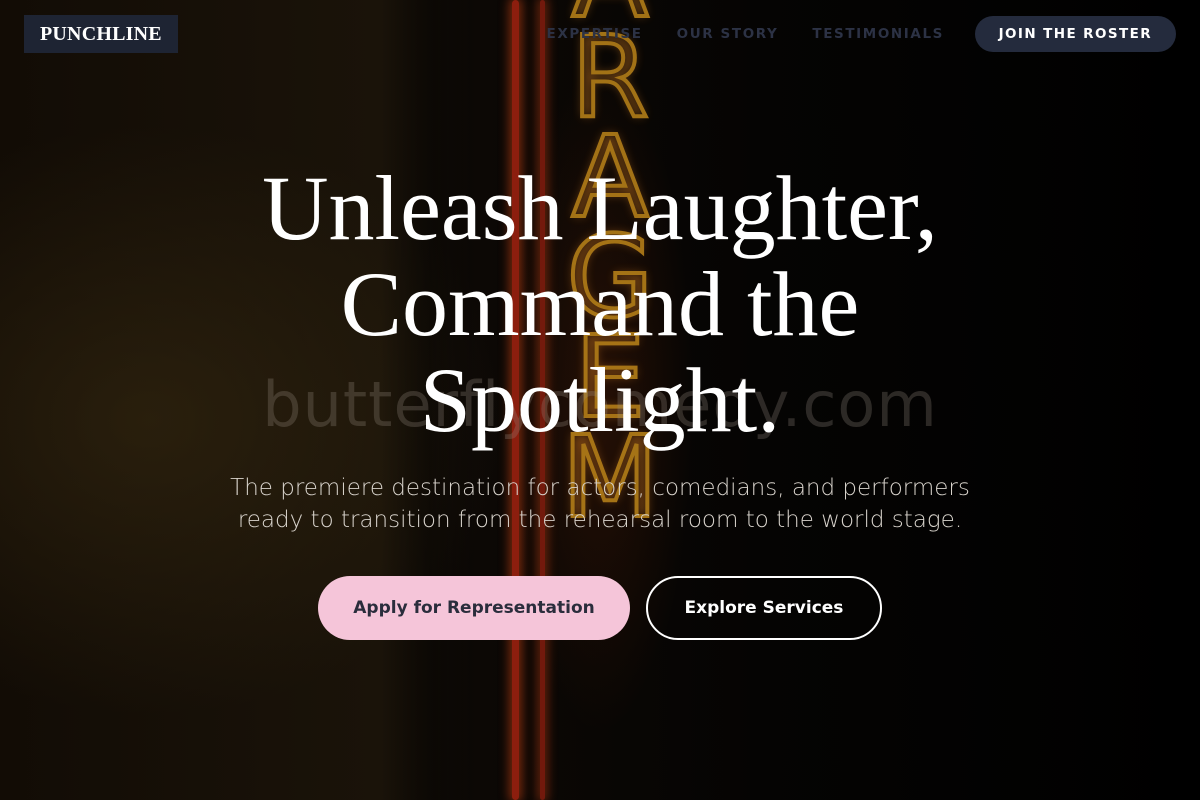 This screenshot has height=800, width=1200. I want to click on main-nav: EXPERTISE OUR STORY TESTIMONIALS, so click(746, 34).